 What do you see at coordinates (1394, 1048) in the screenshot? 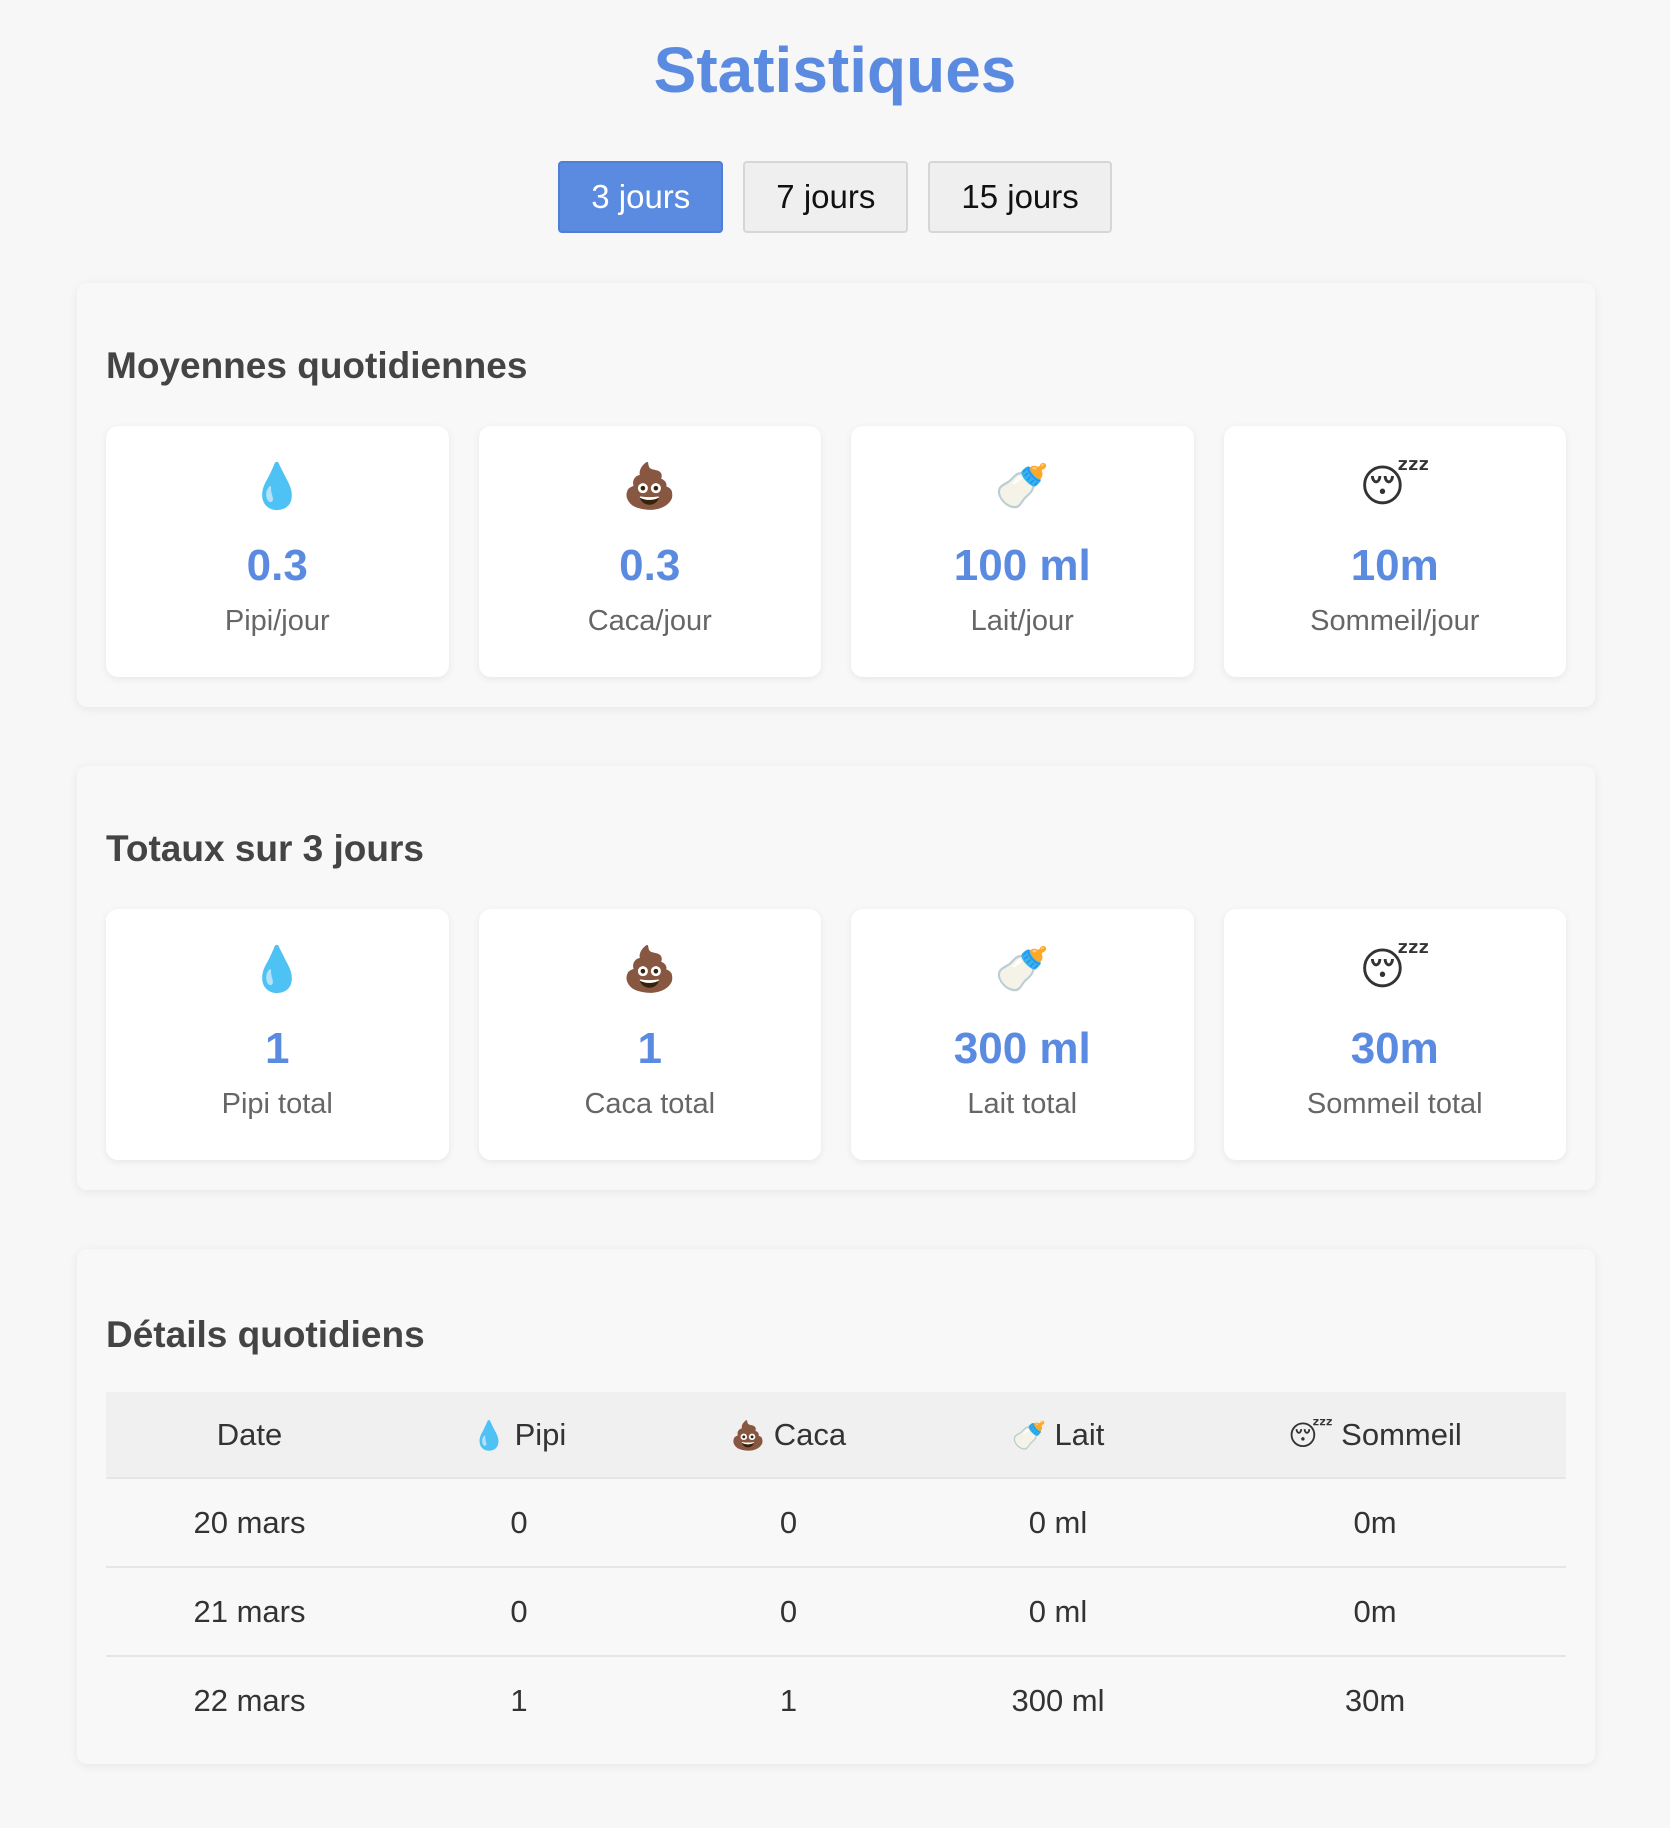
I see `stat-value: 30m` at bounding box center [1394, 1048].